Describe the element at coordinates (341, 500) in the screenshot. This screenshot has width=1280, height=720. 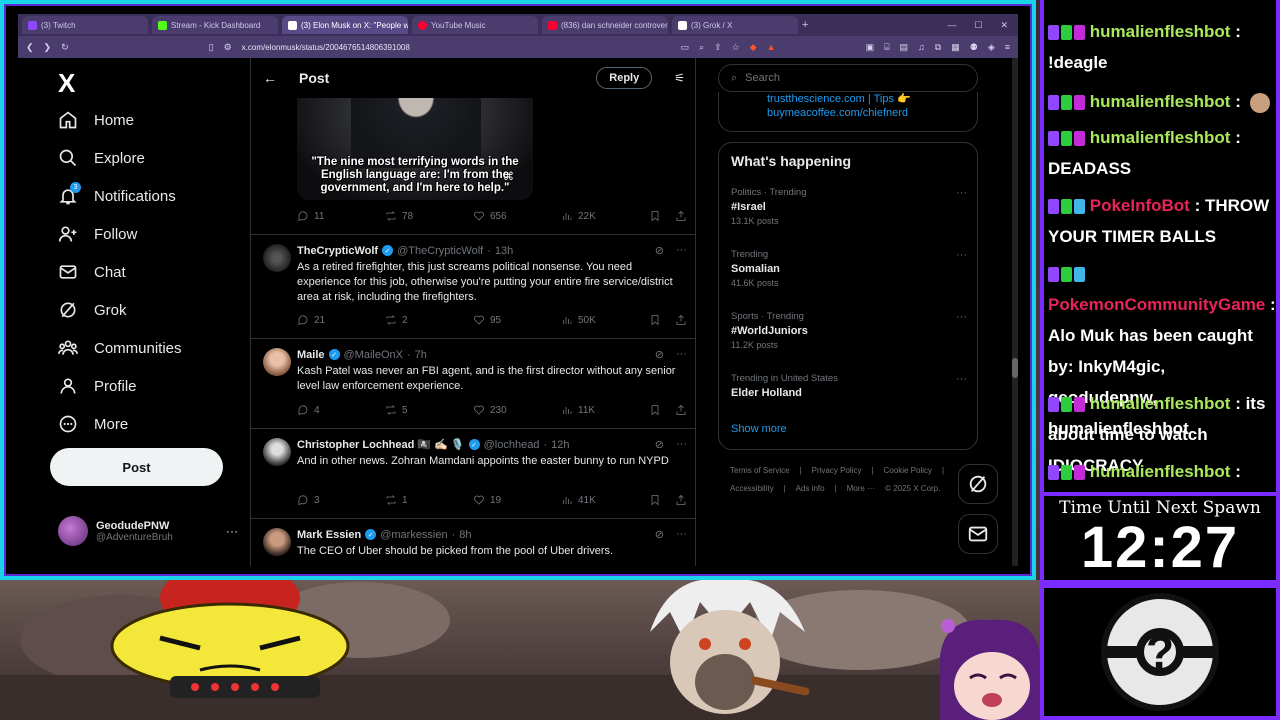
I see `reply-action: 3` at that location.